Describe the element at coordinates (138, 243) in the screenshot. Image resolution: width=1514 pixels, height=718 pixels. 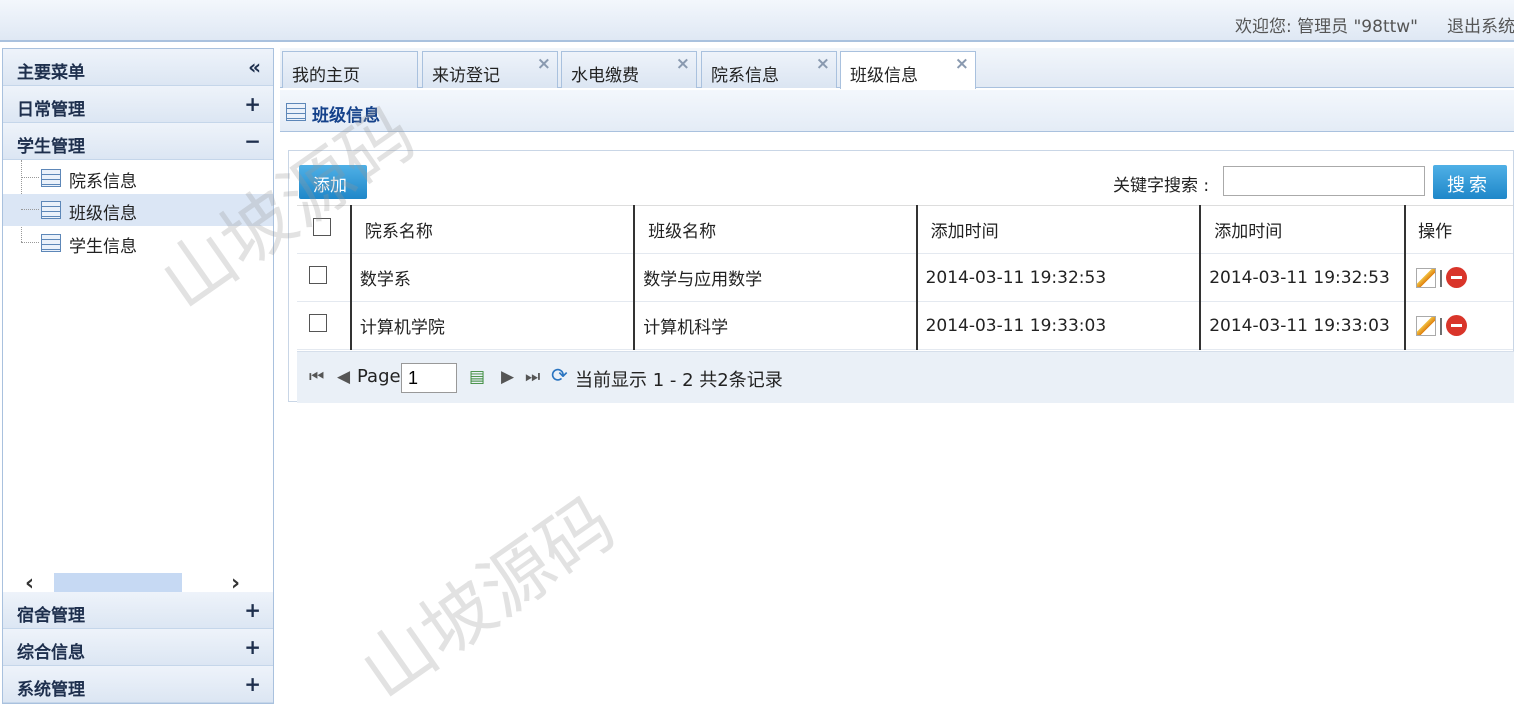
I see `sidebar-item-student: 学生信息` at that location.